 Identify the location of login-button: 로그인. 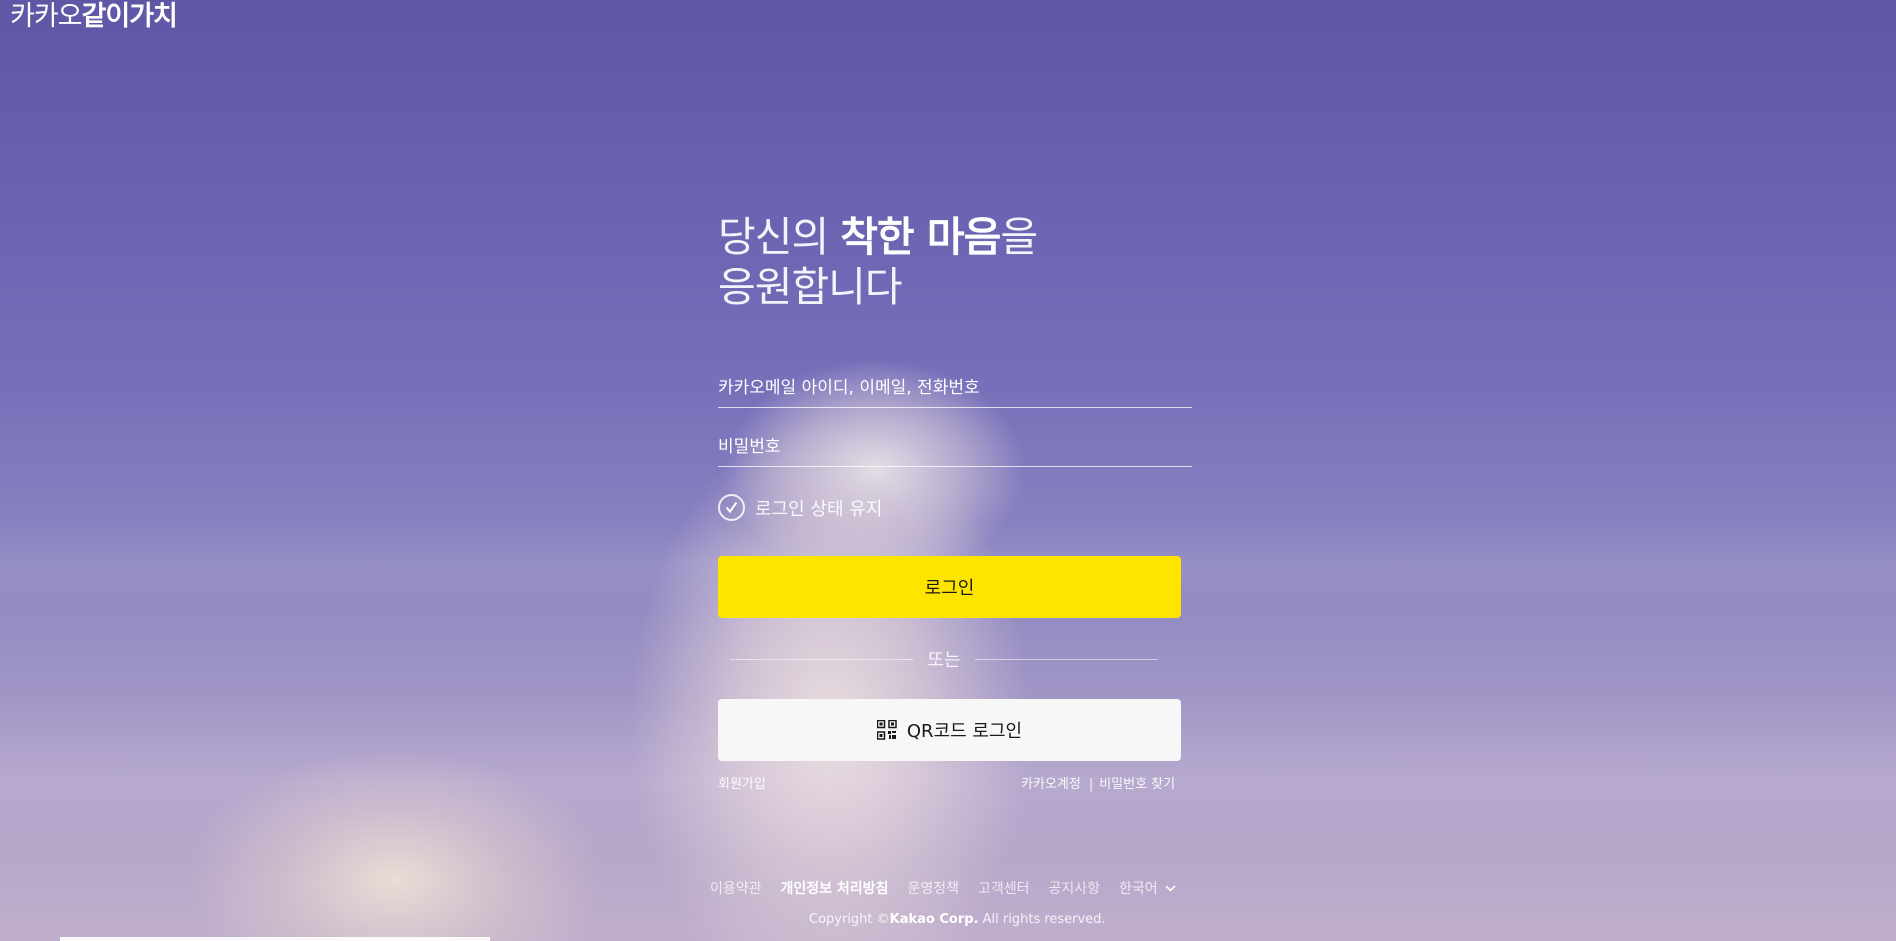
(949, 587).